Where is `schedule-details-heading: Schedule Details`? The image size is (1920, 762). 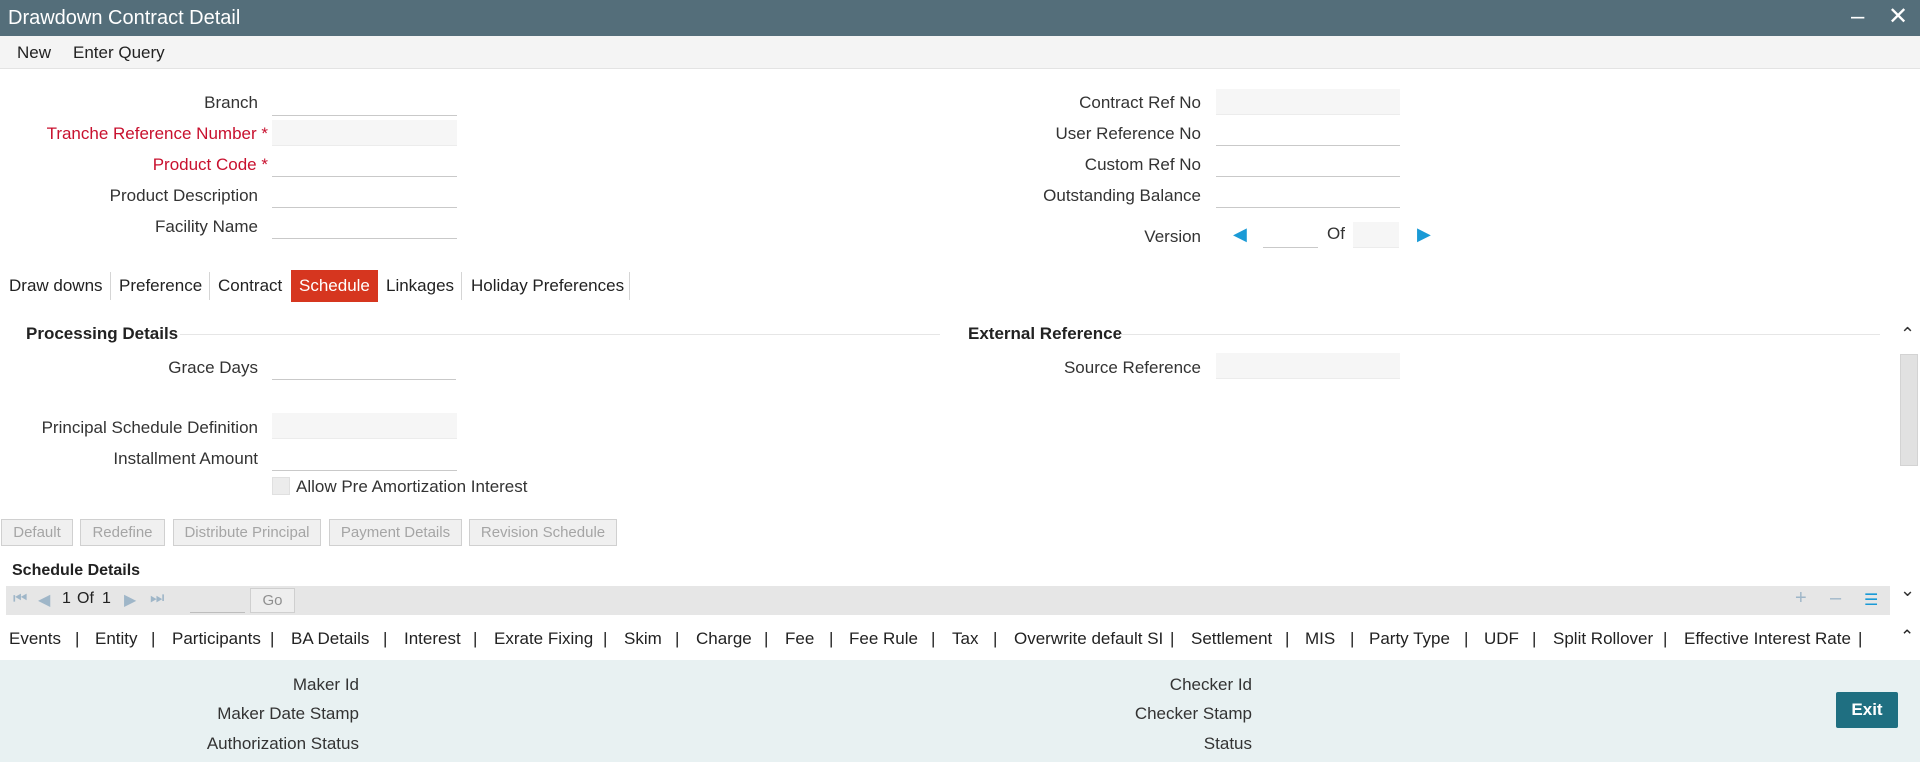 schedule-details-heading: Schedule Details is located at coordinates (76, 570).